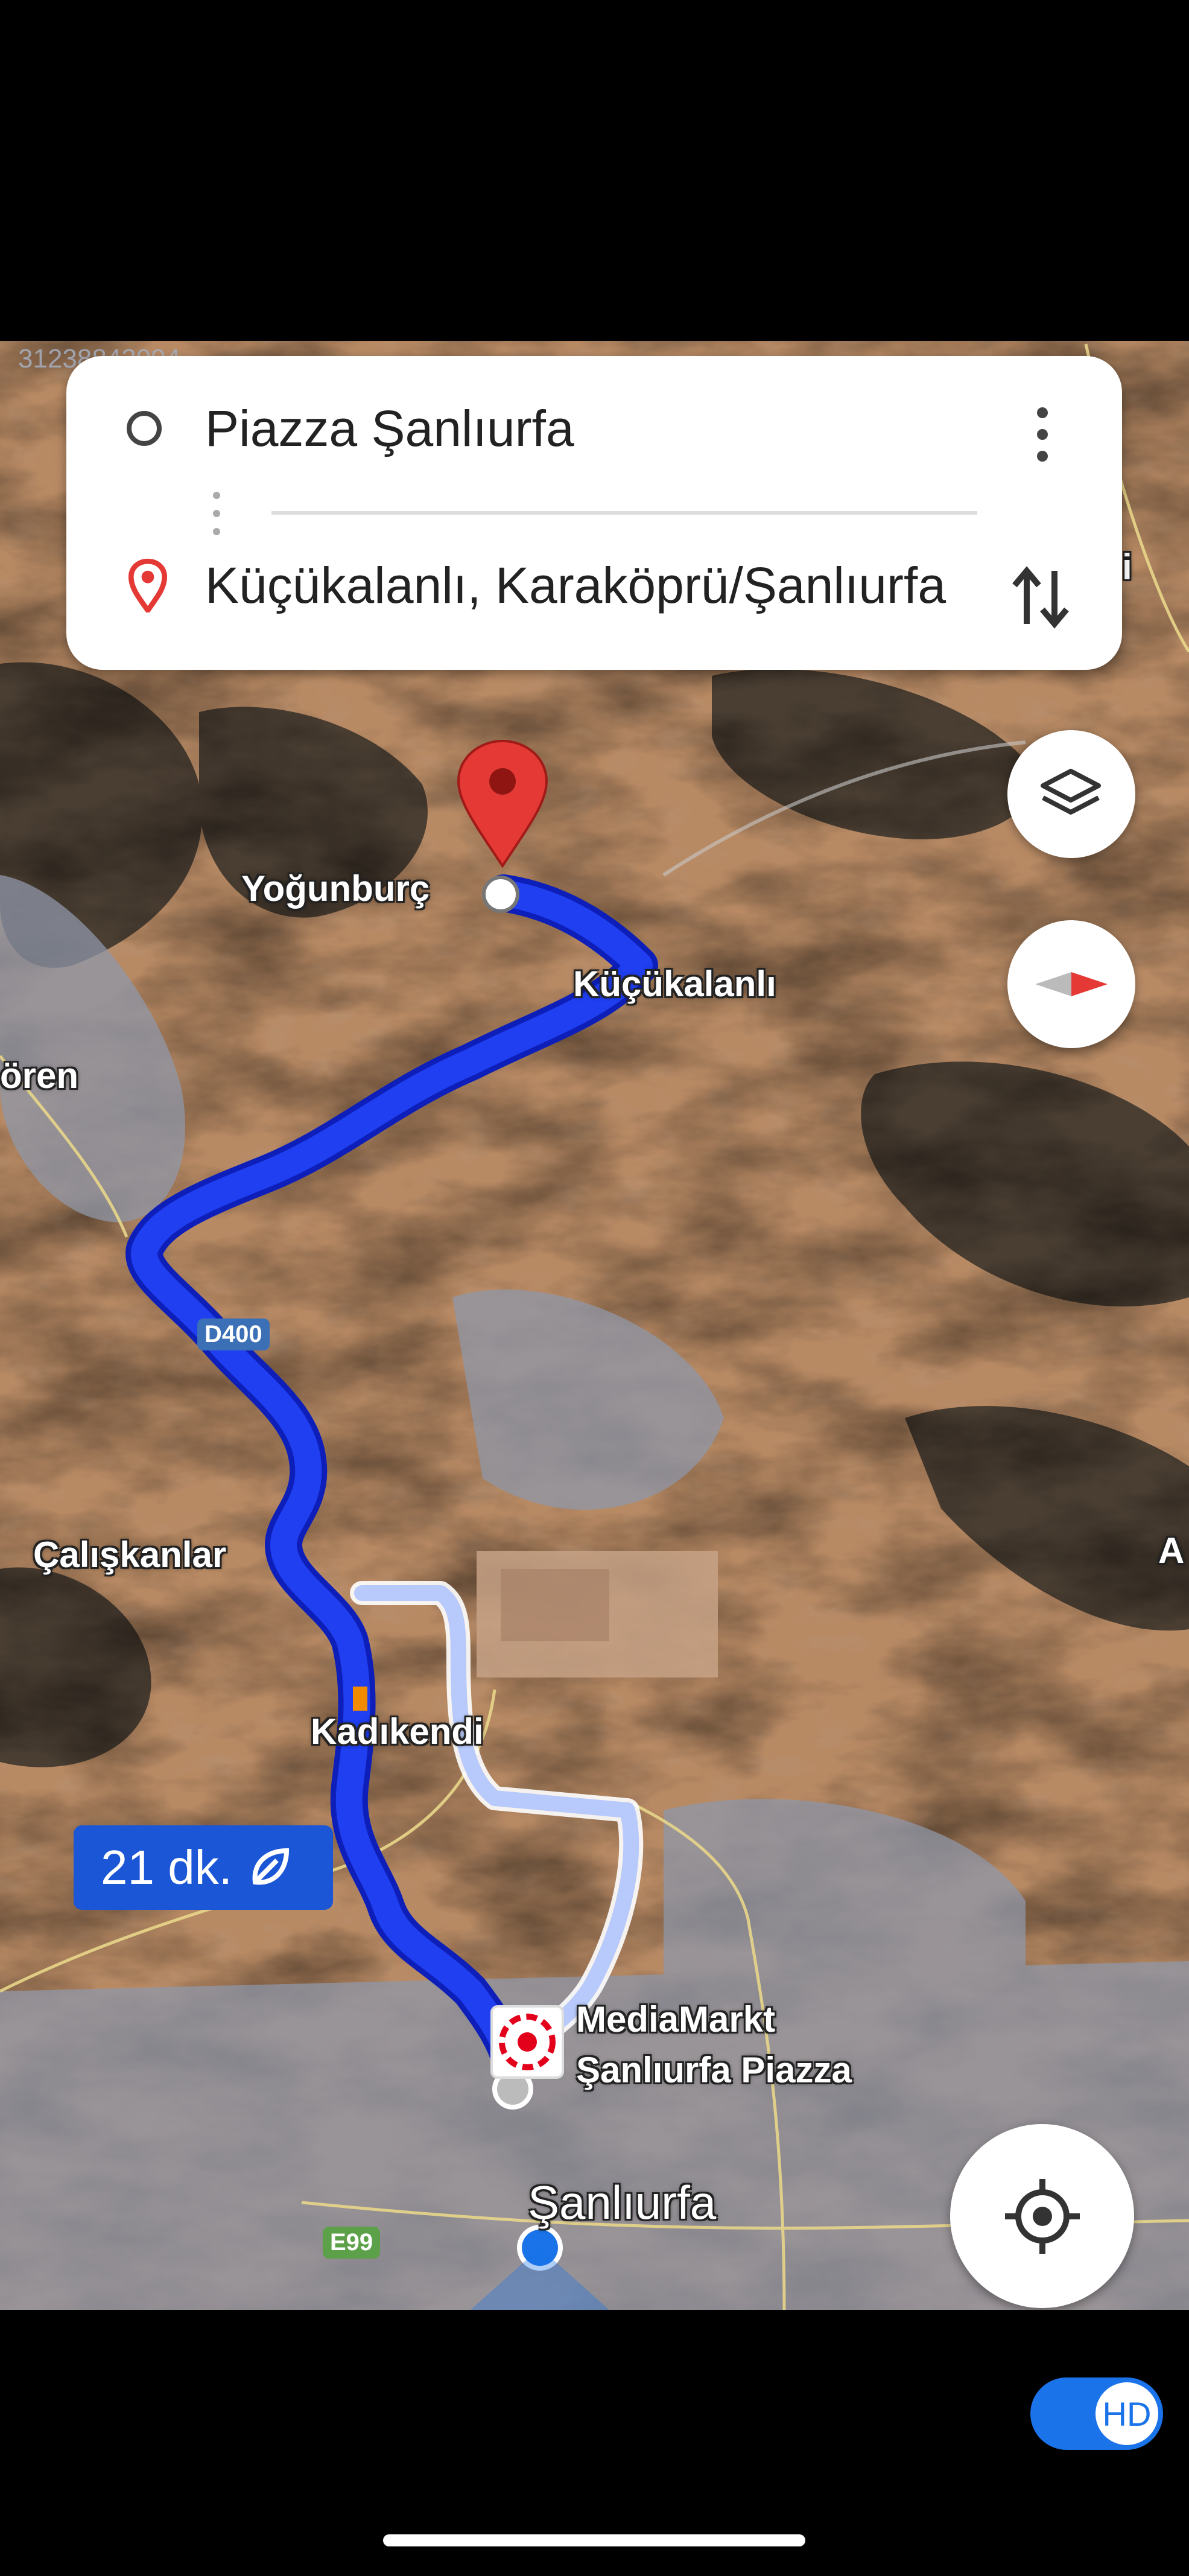 The width and height of the screenshot is (1189, 2576). What do you see at coordinates (130, 1554) in the screenshot?
I see `label-caliskanlar: Çalışkanlar` at bounding box center [130, 1554].